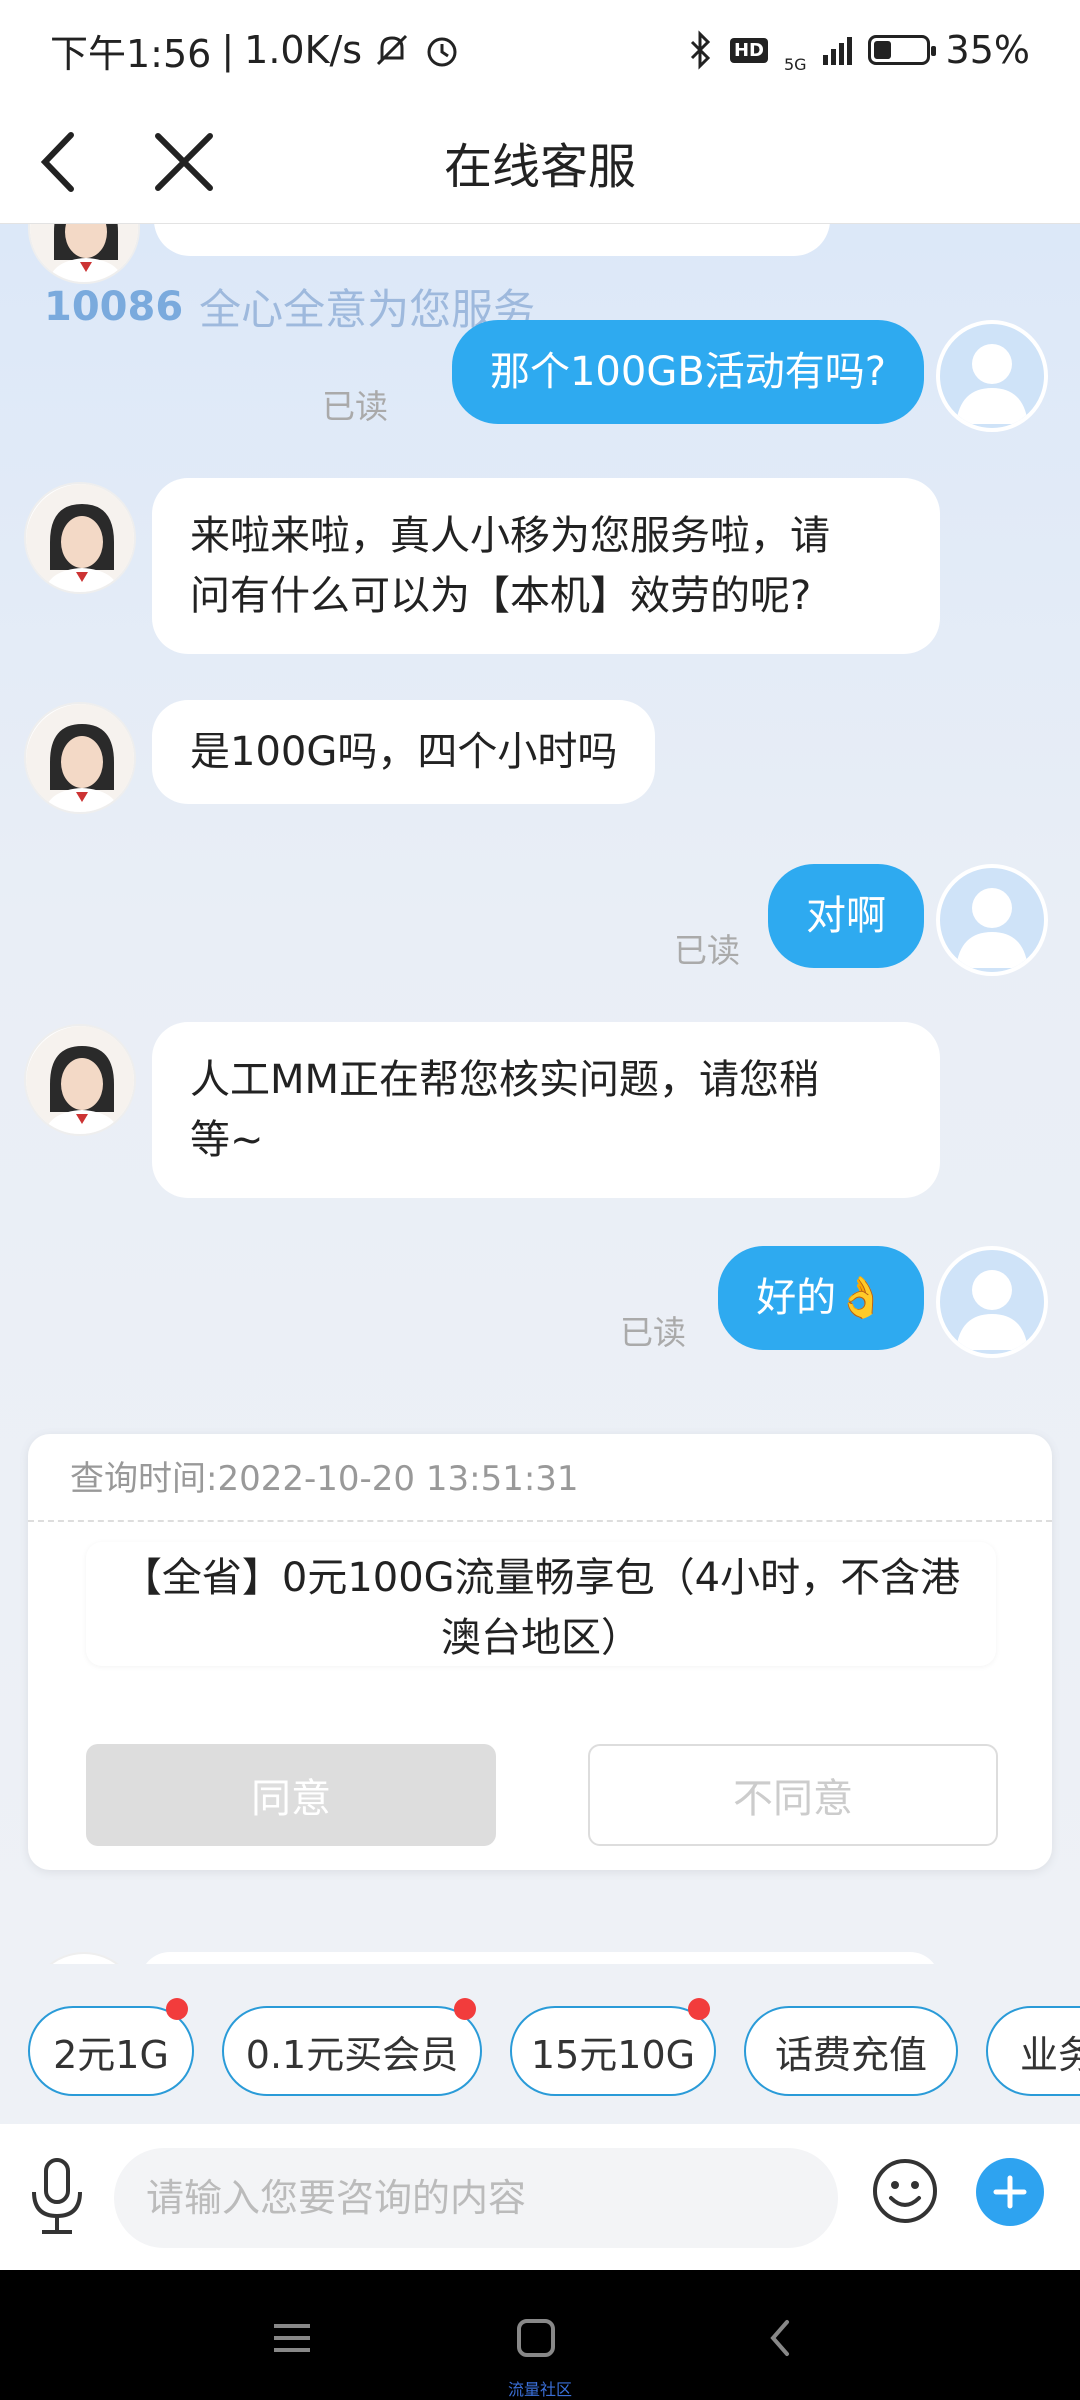 Image resolution: width=1080 pixels, height=2400 pixels. Describe the element at coordinates (289, 306) in the screenshot. I see `service-watermark: 10086 全心全意为您服务` at that location.